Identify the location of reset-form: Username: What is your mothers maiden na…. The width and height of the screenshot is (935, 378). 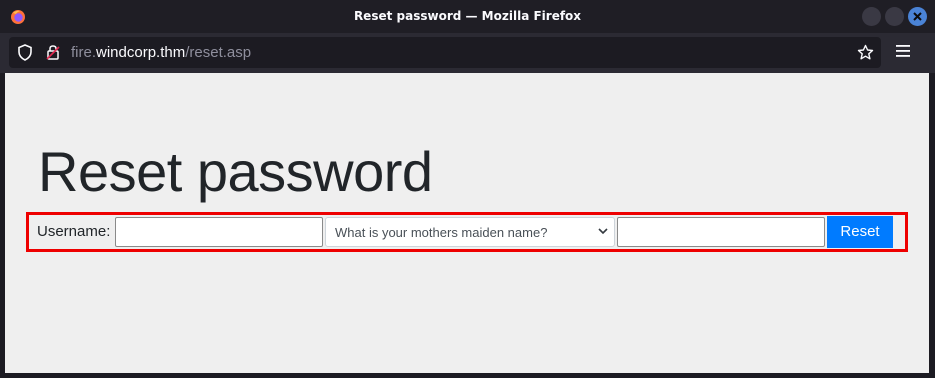
(467, 232).